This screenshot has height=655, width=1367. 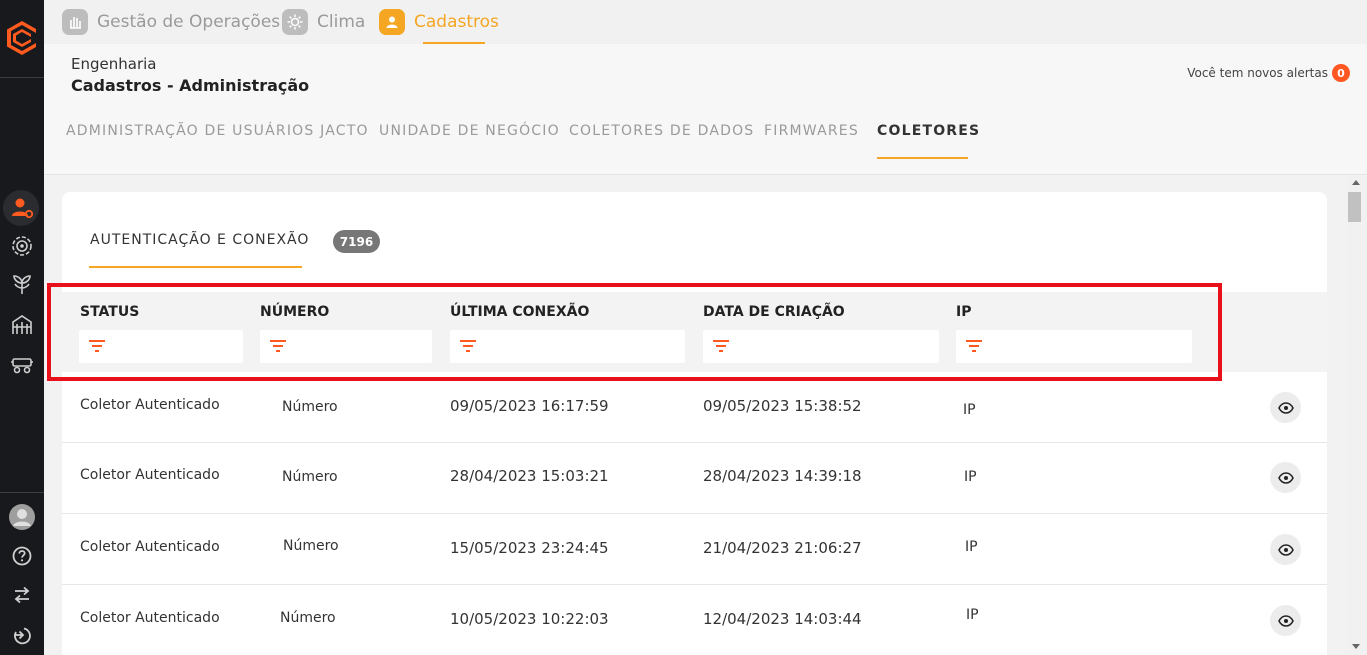 What do you see at coordinates (782, 476) in the screenshot?
I see `cell-data-criacao: 28/04/2023 14:39:18` at bounding box center [782, 476].